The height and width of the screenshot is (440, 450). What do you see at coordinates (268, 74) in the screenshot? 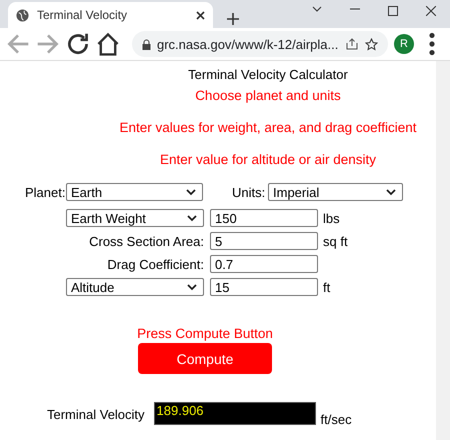
I see `calculator-title: Terminal Velocity Calculator` at bounding box center [268, 74].